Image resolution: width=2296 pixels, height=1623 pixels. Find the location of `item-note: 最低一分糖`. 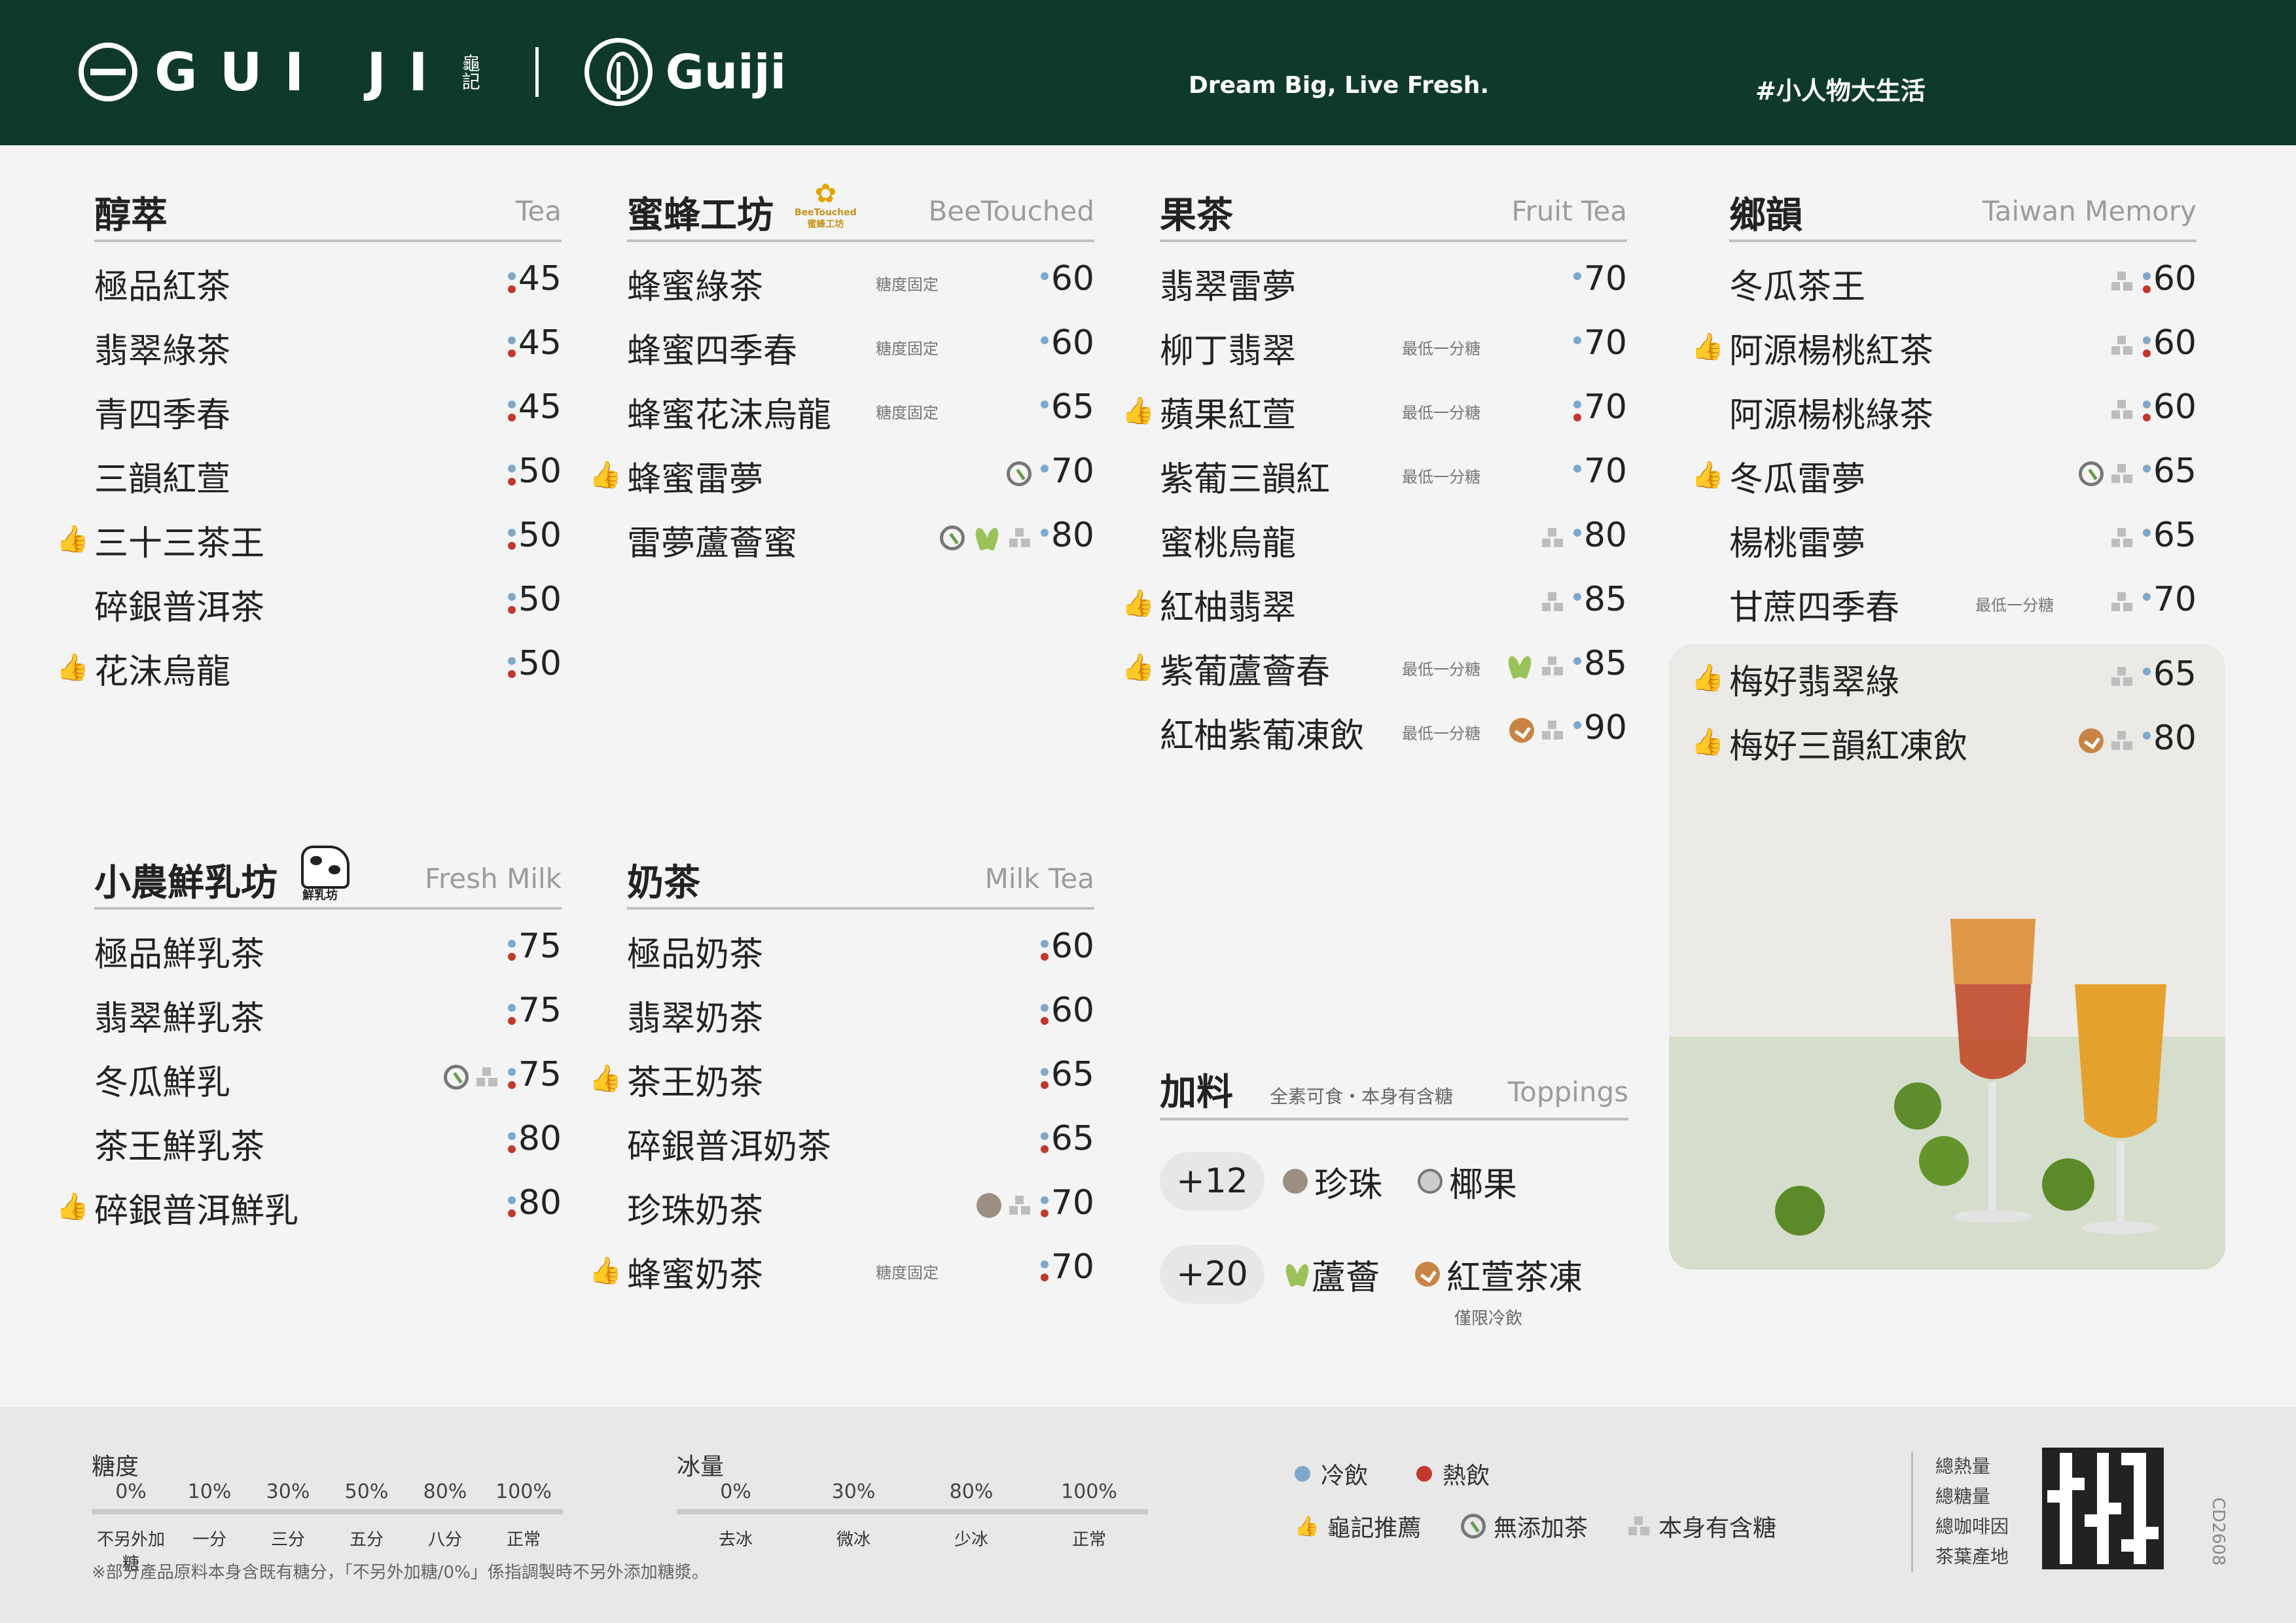

item-note: 最低一分糖 is located at coordinates (1441, 349).